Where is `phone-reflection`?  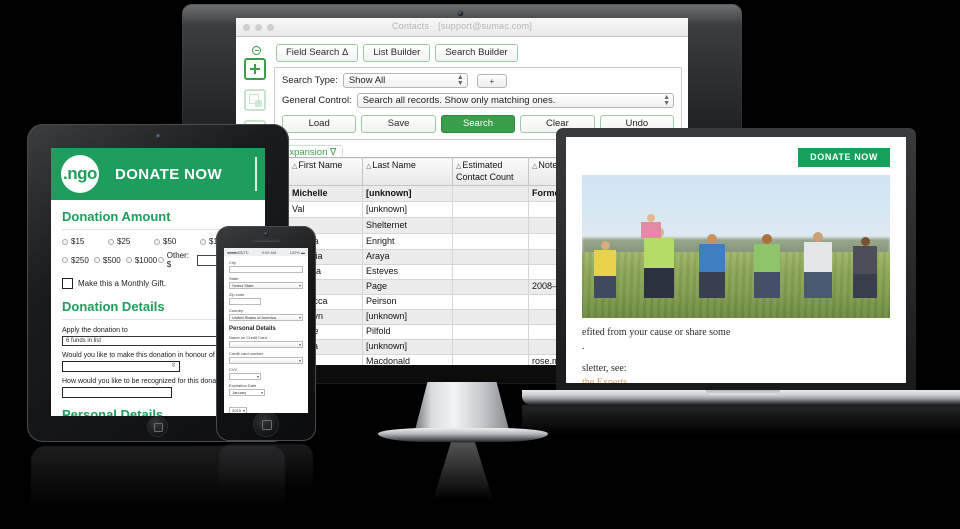 phone-reflection is located at coordinates (266, 473).